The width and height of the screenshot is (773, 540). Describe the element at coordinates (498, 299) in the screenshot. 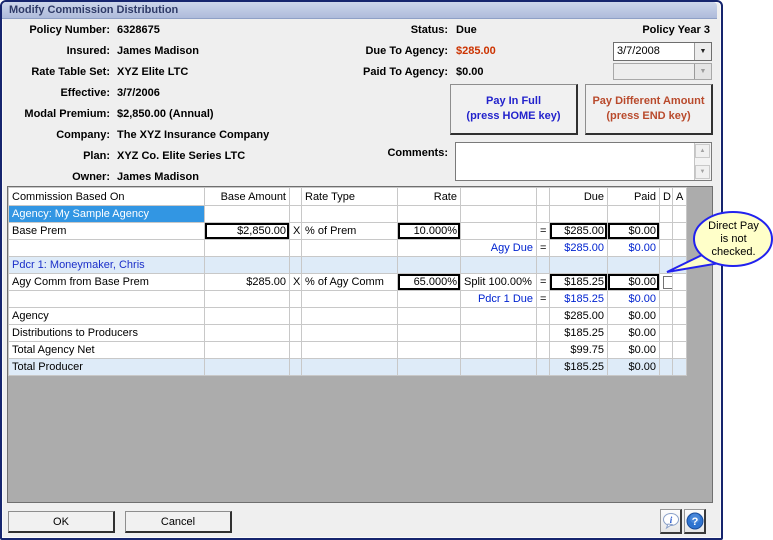

I see `table-cell: Pdcr 1 Due` at that location.